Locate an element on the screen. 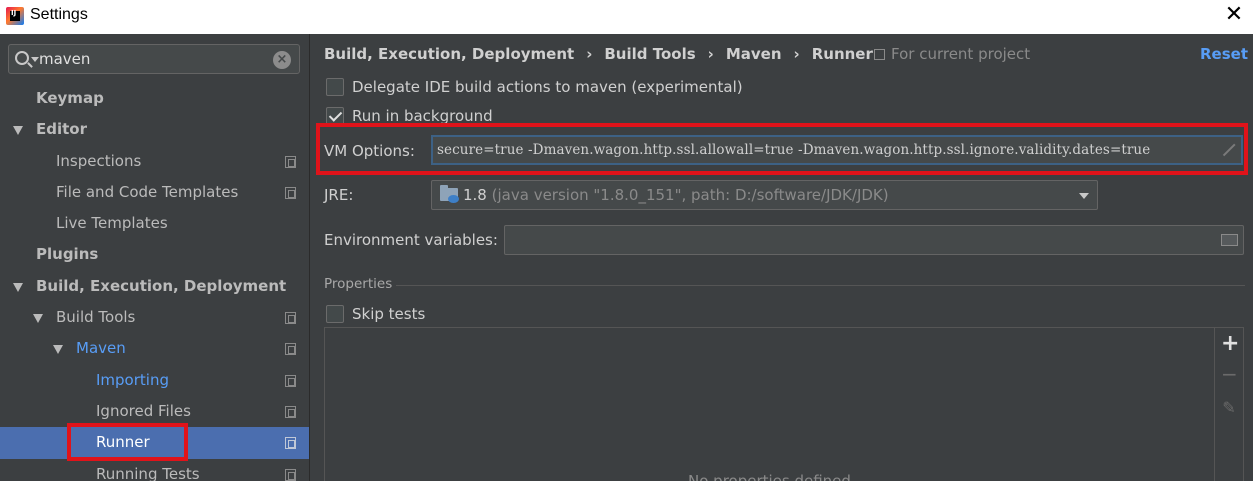 Image resolution: width=1253 pixels, height=481 pixels. tree-item-file-and-code-templates: File and Code Templates is located at coordinates (154, 192).